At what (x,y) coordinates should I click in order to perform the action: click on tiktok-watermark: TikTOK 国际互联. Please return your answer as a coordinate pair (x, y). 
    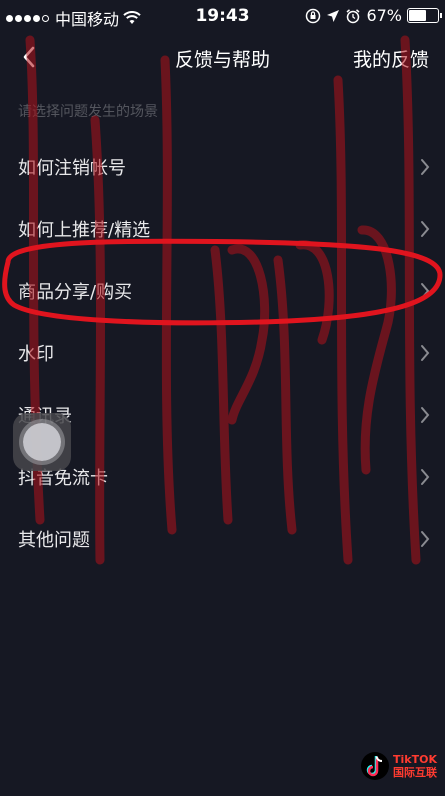
    Looking at the image, I should click on (398, 766).